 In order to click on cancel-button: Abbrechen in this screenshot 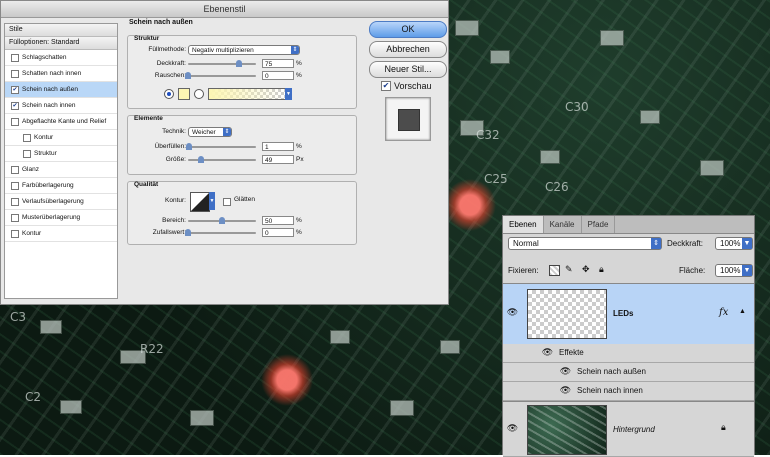, I will do `click(408, 49)`.